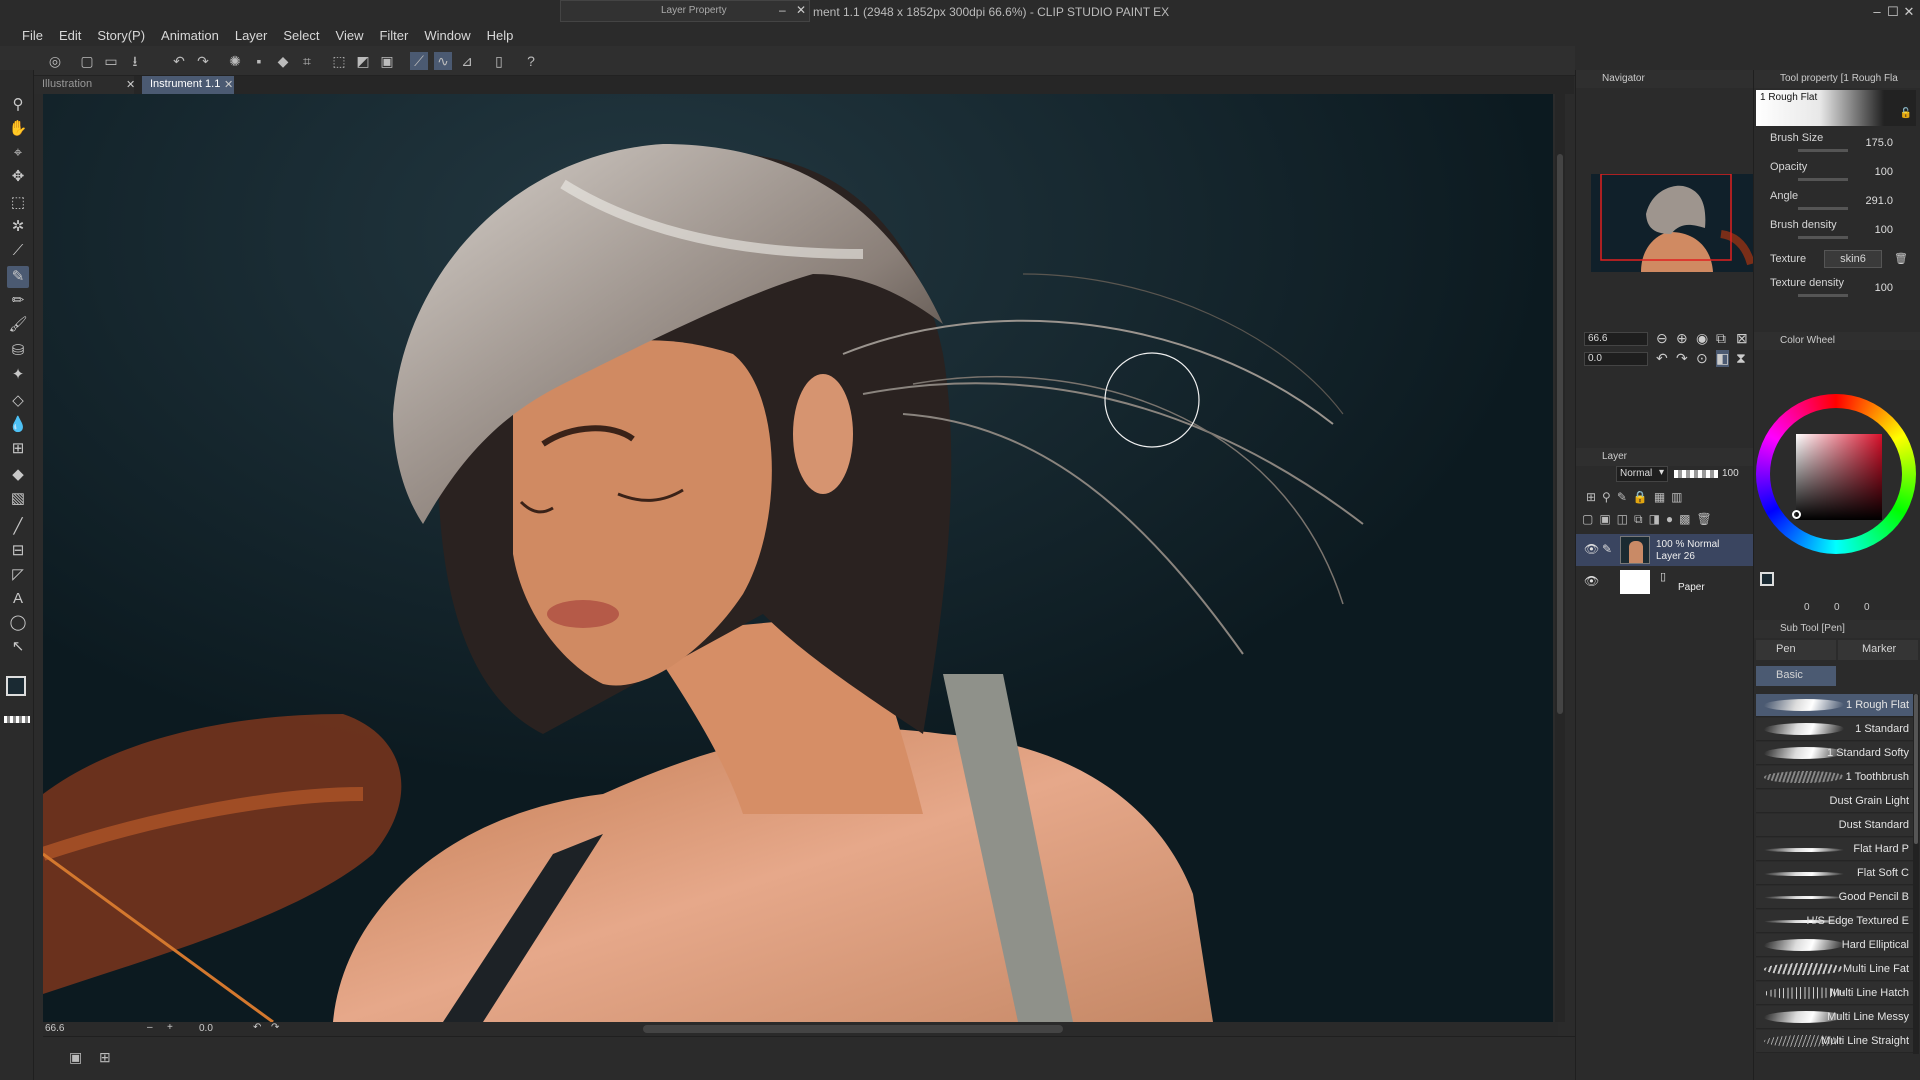  I want to click on snap-special-ruler-icon: ∿, so click(443, 61).